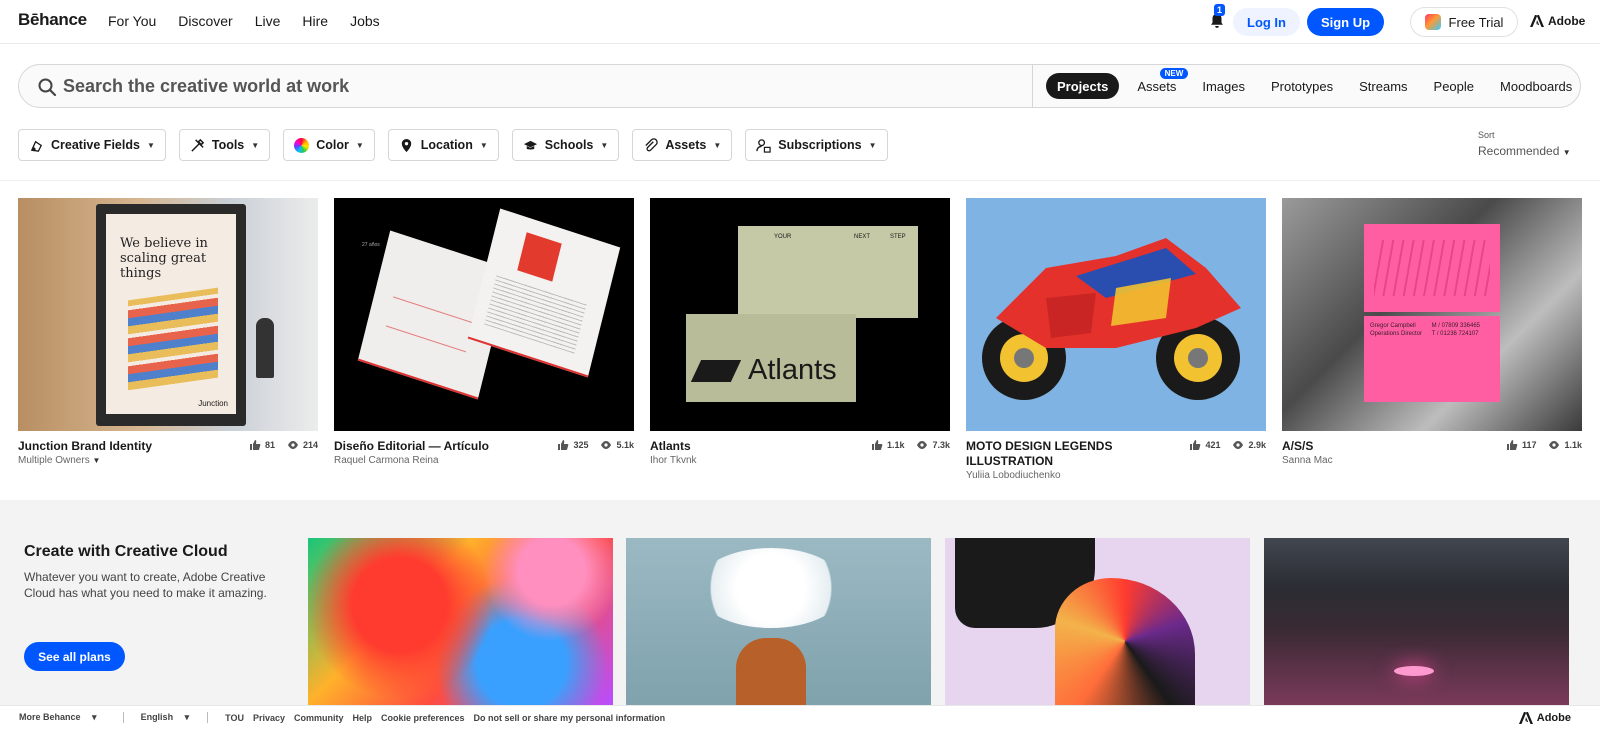  Describe the element at coordinates (1464, 22) in the screenshot. I see `free-trial-button: Free Trial` at that location.